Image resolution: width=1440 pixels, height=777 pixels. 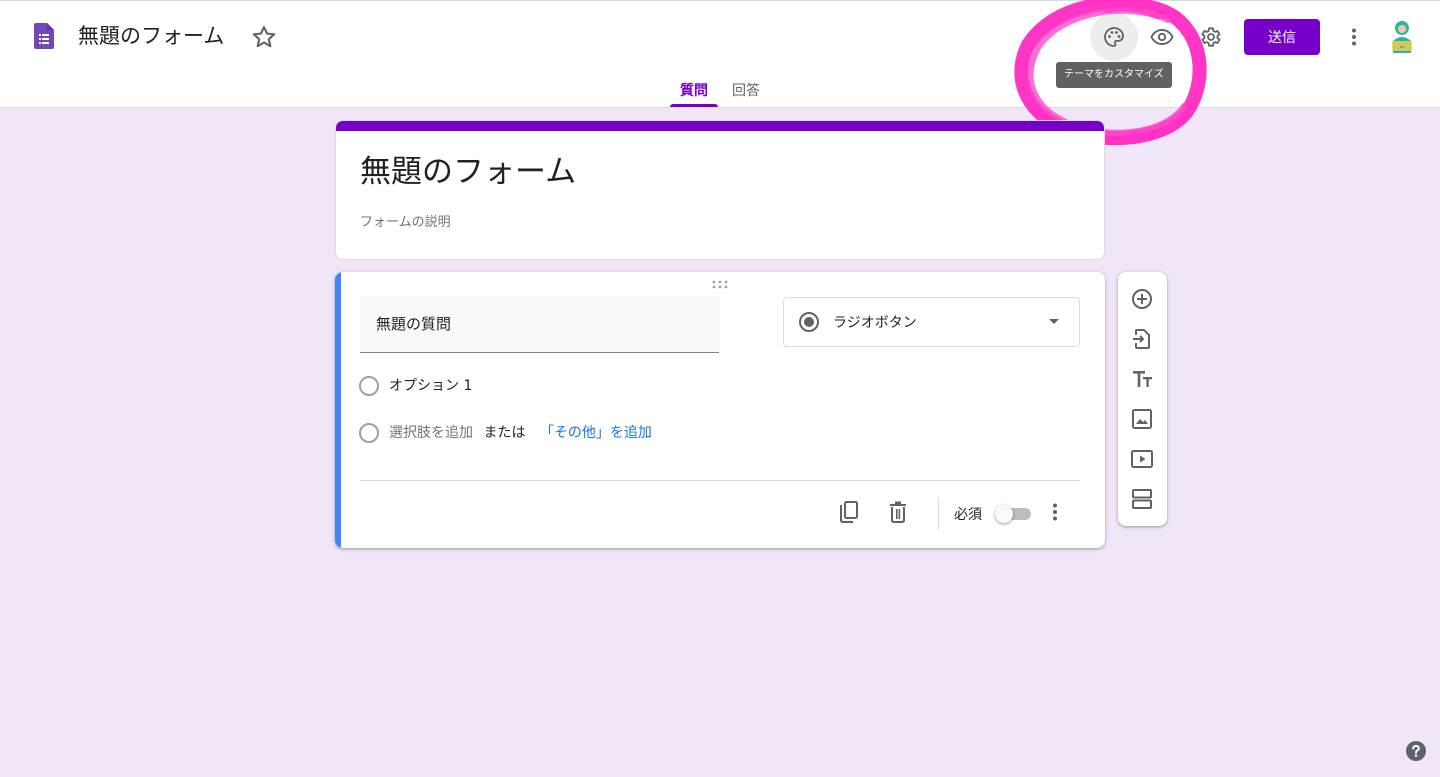 What do you see at coordinates (414, 324) in the screenshot?
I see `question-title-text: 無題の質問` at bounding box center [414, 324].